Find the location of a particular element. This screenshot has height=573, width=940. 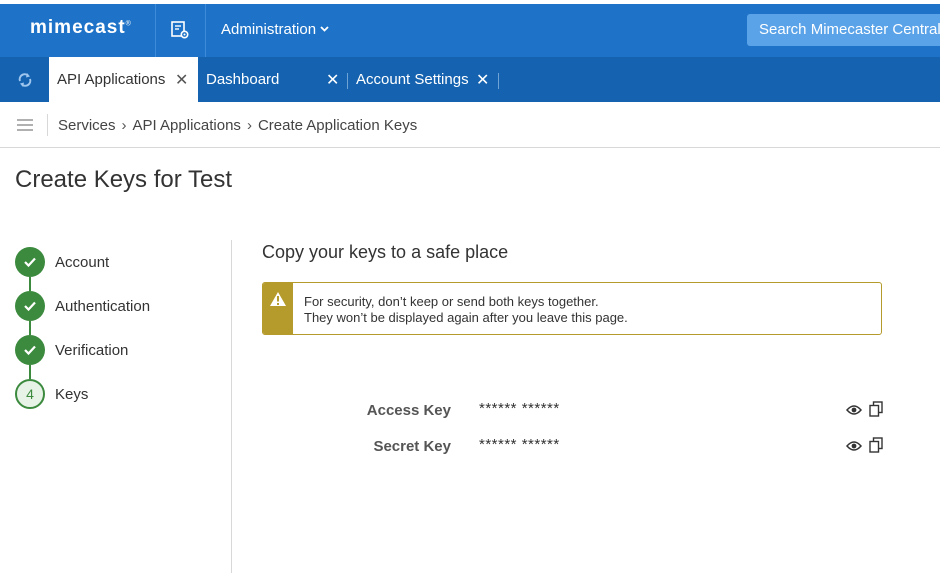

search-placeholder: Search Mimecaster Central is located at coordinates (849, 29).